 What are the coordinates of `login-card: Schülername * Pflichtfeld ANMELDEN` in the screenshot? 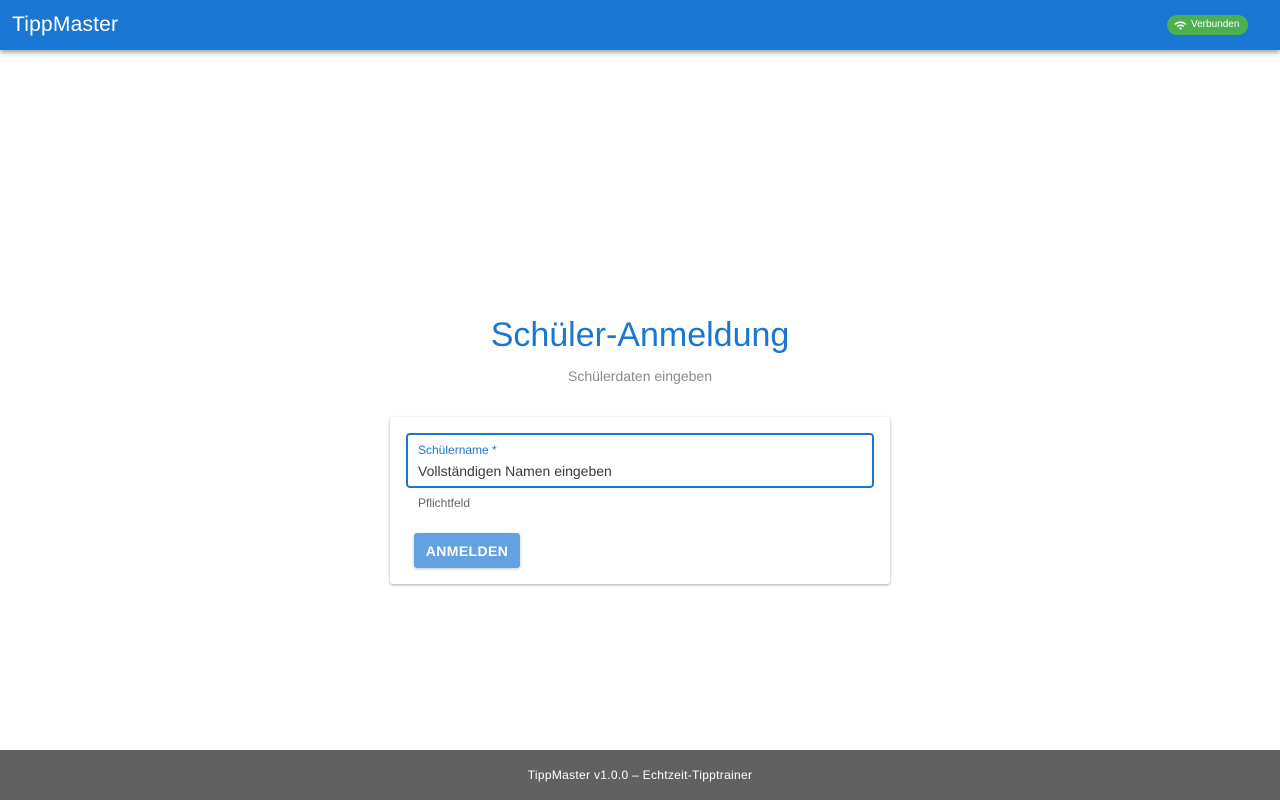 It's located at (640, 500).